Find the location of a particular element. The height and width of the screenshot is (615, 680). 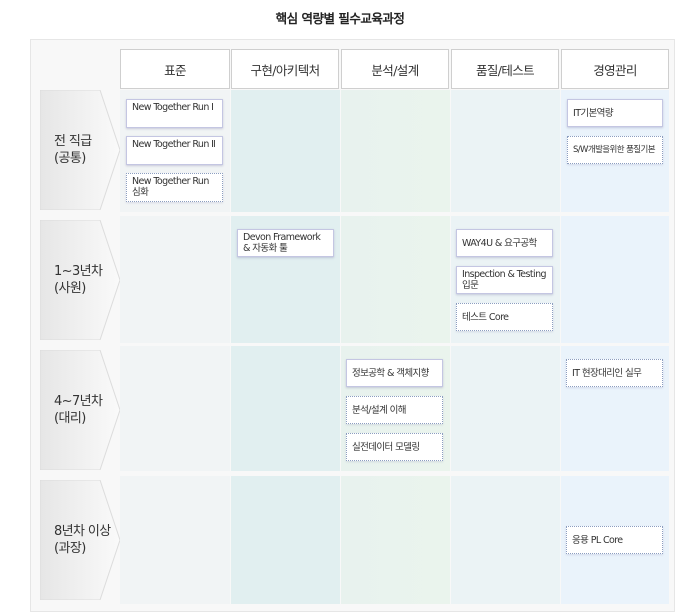

course-devon-framework: Devon Framework & 자동화 툴 is located at coordinates (285, 243).